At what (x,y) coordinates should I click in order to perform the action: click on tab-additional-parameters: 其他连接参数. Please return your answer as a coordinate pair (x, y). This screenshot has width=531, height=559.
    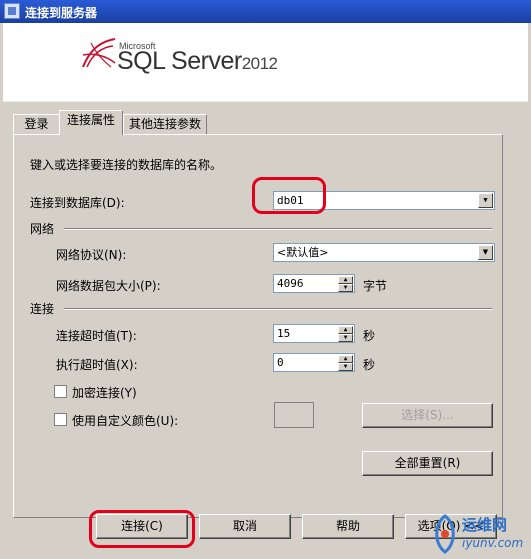
    Looking at the image, I should click on (165, 124).